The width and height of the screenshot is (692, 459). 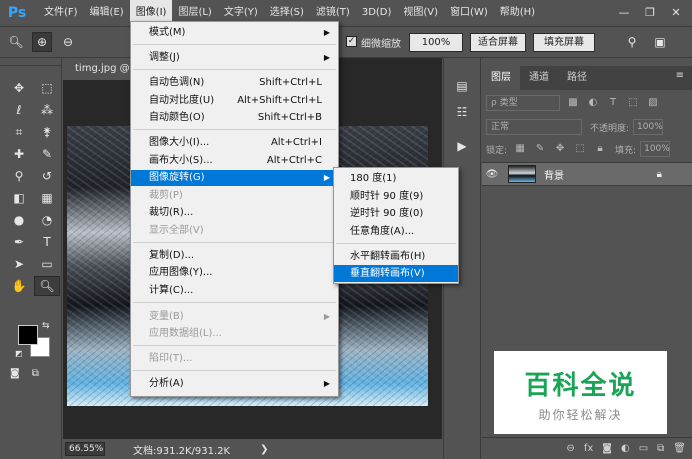 What do you see at coordinates (469, 13) in the screenshot?
I see `menu-window: 窗口(W)` at bounding box center [469, 13].